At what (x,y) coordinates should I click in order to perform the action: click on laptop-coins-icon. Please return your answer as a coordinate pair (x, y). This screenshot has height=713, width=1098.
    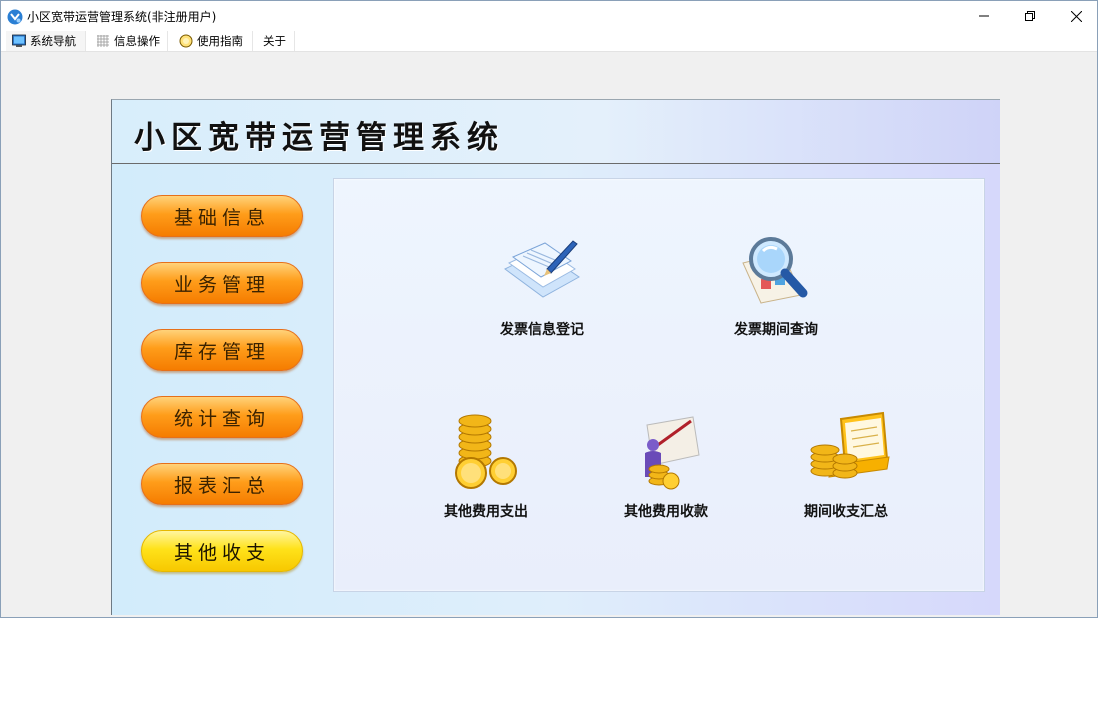
    Looking at the image, I should click on (850, 445).